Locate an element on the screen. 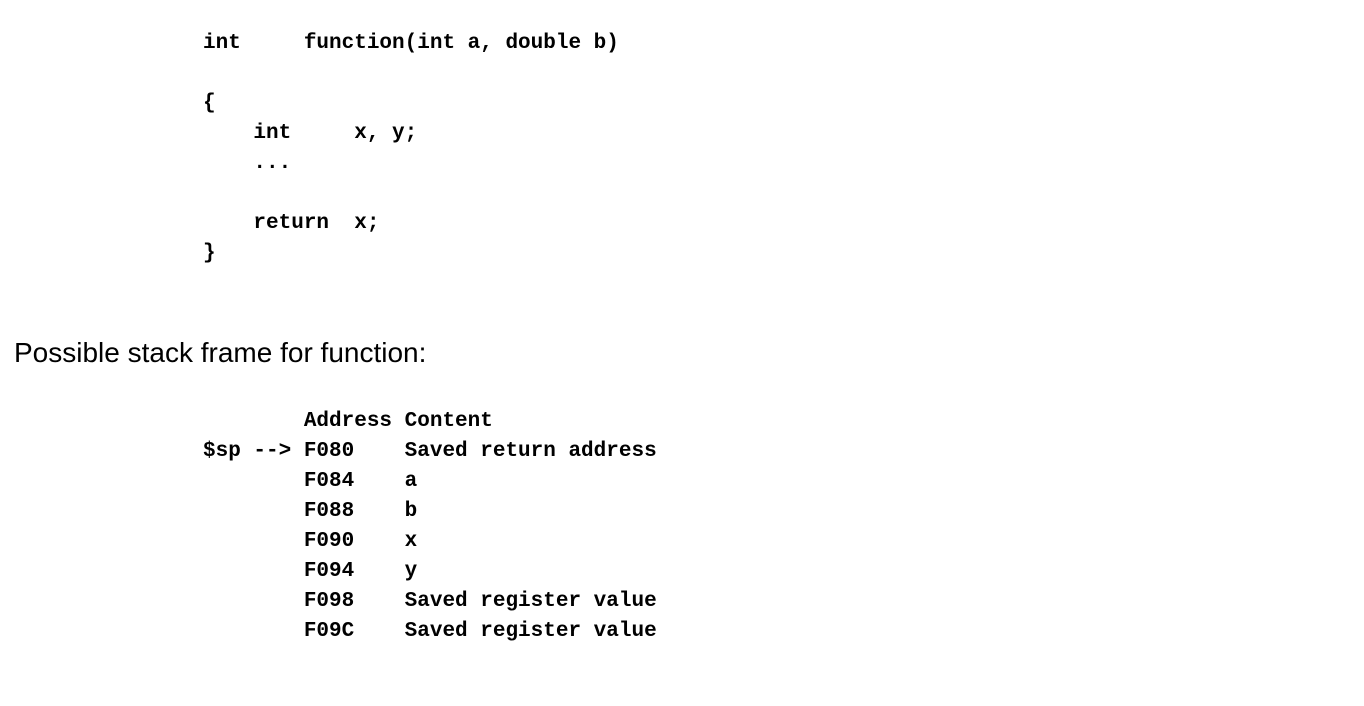 This screenshot has width=1364, height=706. stack-row: F090 x is located at coordinates (310, 541).